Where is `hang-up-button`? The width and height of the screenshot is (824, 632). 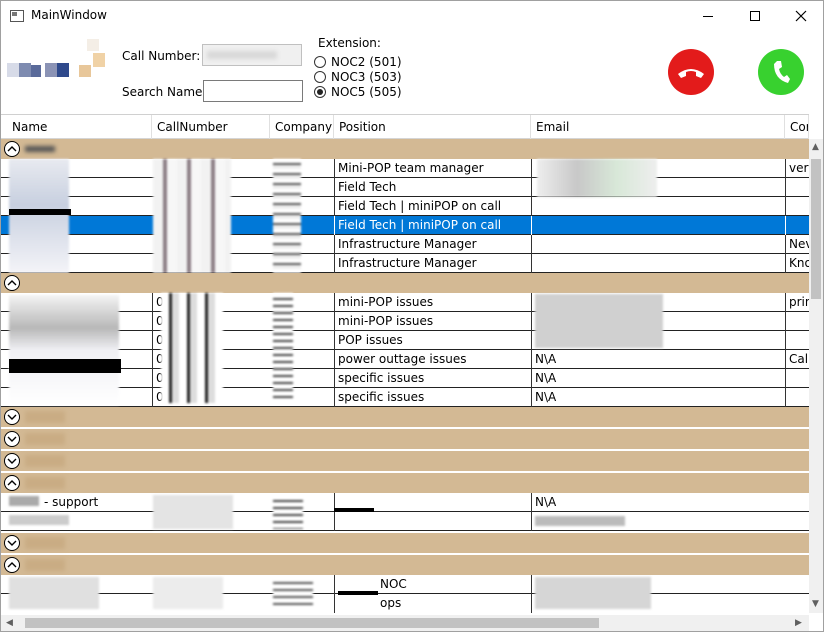
hang-up-button is located at coordinates (691, 72).